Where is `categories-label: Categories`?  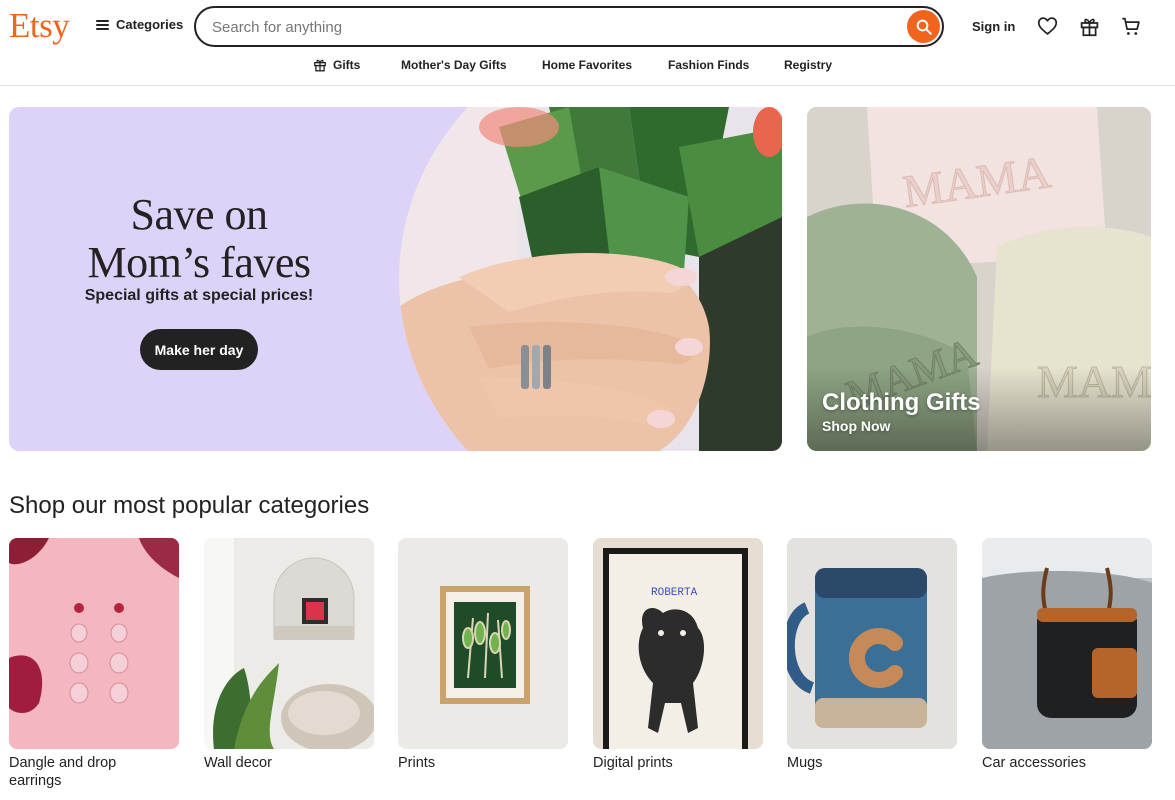 categories-label: Categories is located at coordinates (150, 24).